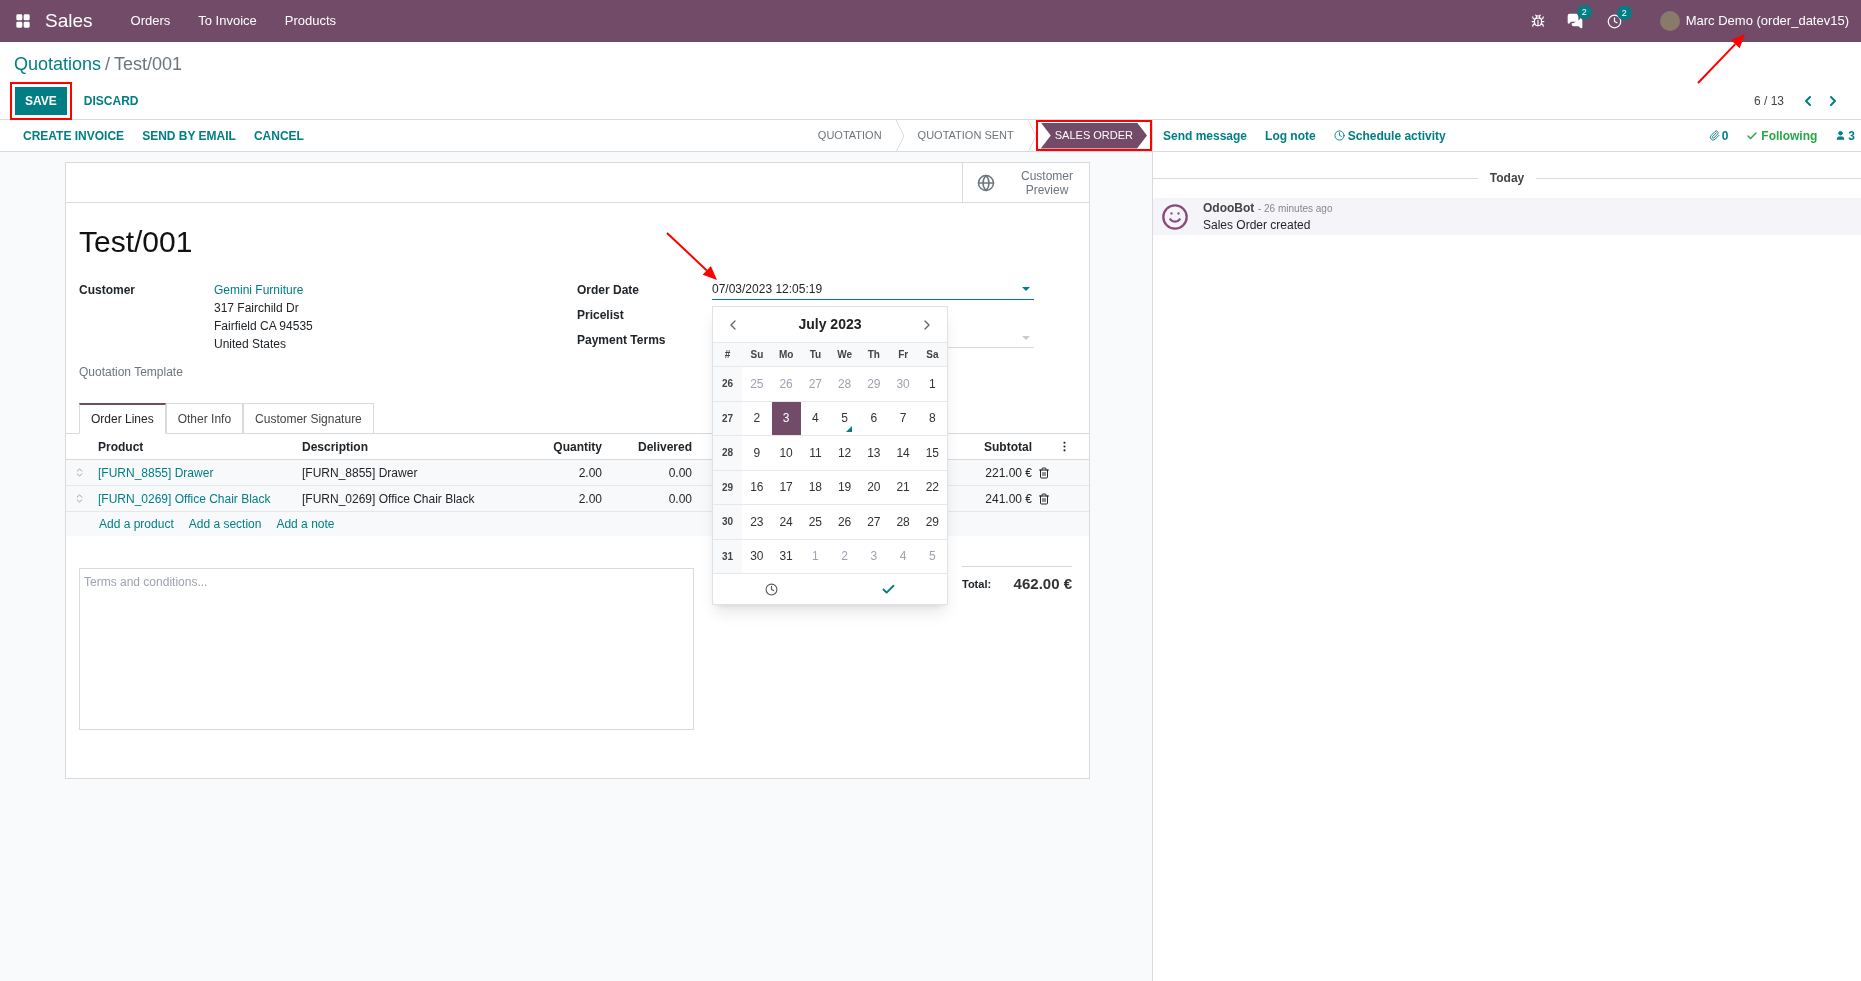 This screenshot has width=1861, height=981. Describe the element at coordinates (263, 290) in the screenshot. I see `customer-link: Gemini Furniture` at that location.